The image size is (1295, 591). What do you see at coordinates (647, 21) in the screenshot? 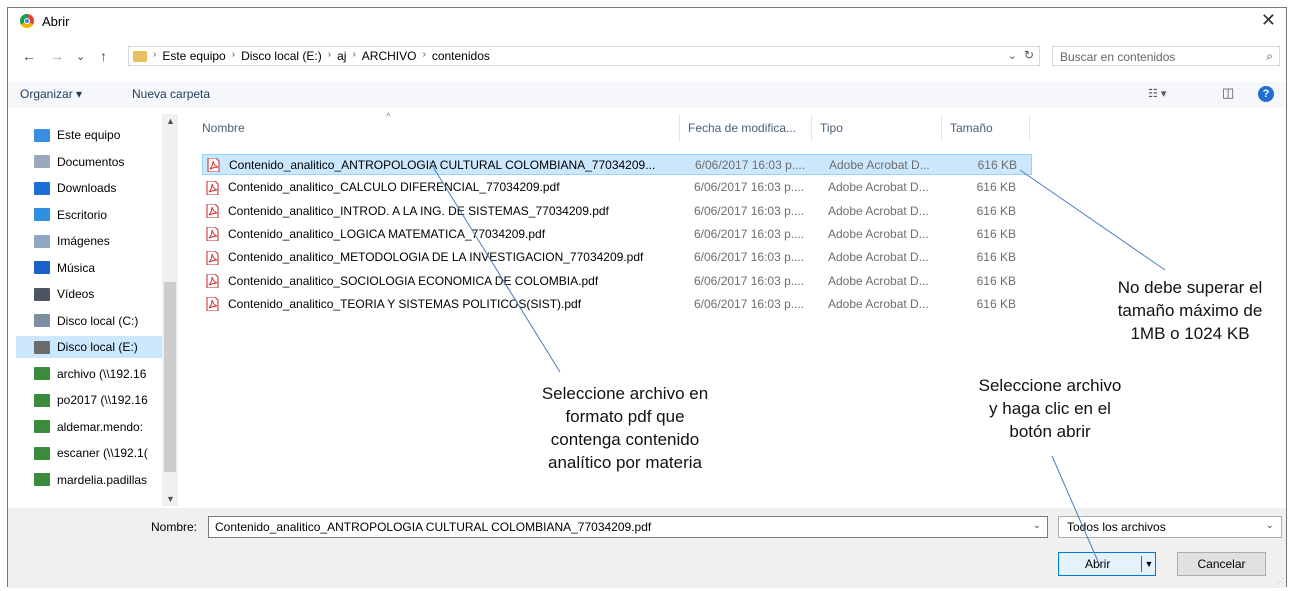
I see `title-bar: Abrir ✕` at bounding box center [647, 21].